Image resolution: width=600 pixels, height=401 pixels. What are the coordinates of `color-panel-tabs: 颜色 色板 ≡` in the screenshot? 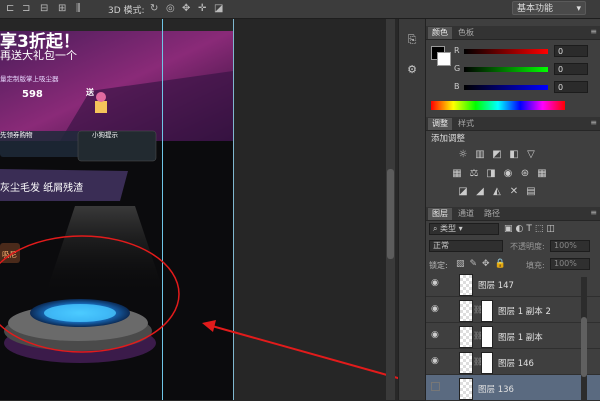 It's located at (513, 33).